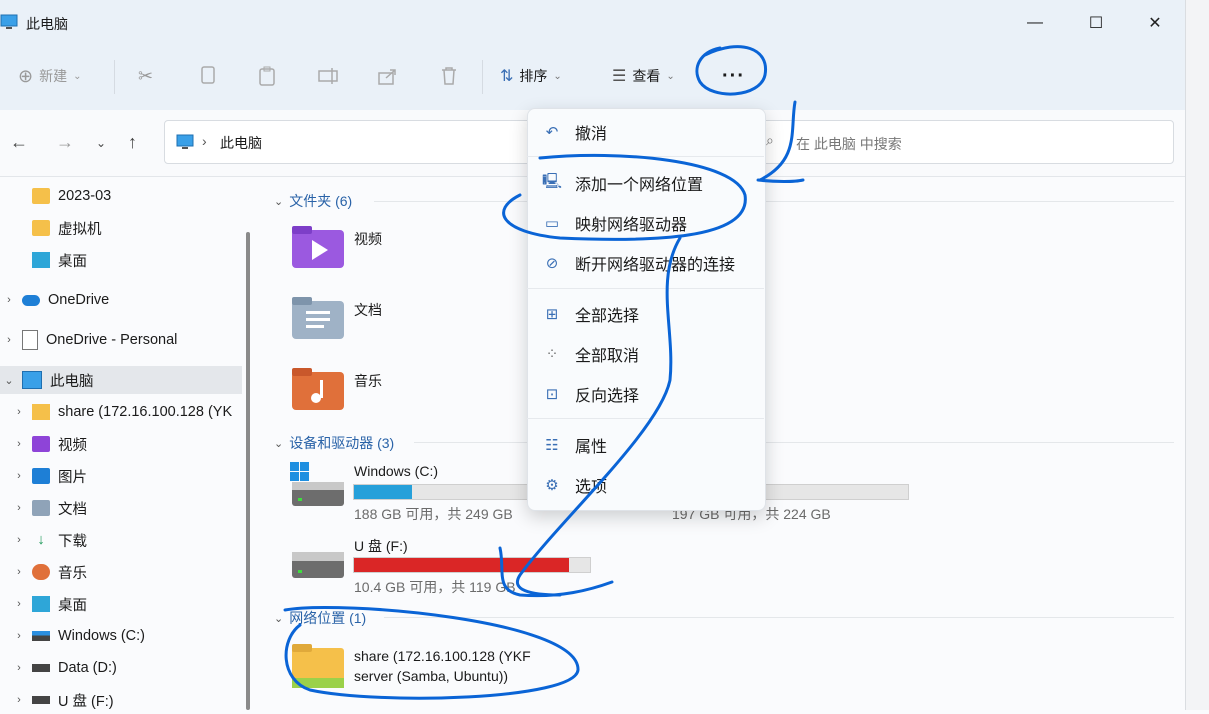 This screenshot has height=714, width=1209. Describe the element at coordinates (648, 485) in the screenshot. I see `menu-item-options: ⚙ 选项` at that location.